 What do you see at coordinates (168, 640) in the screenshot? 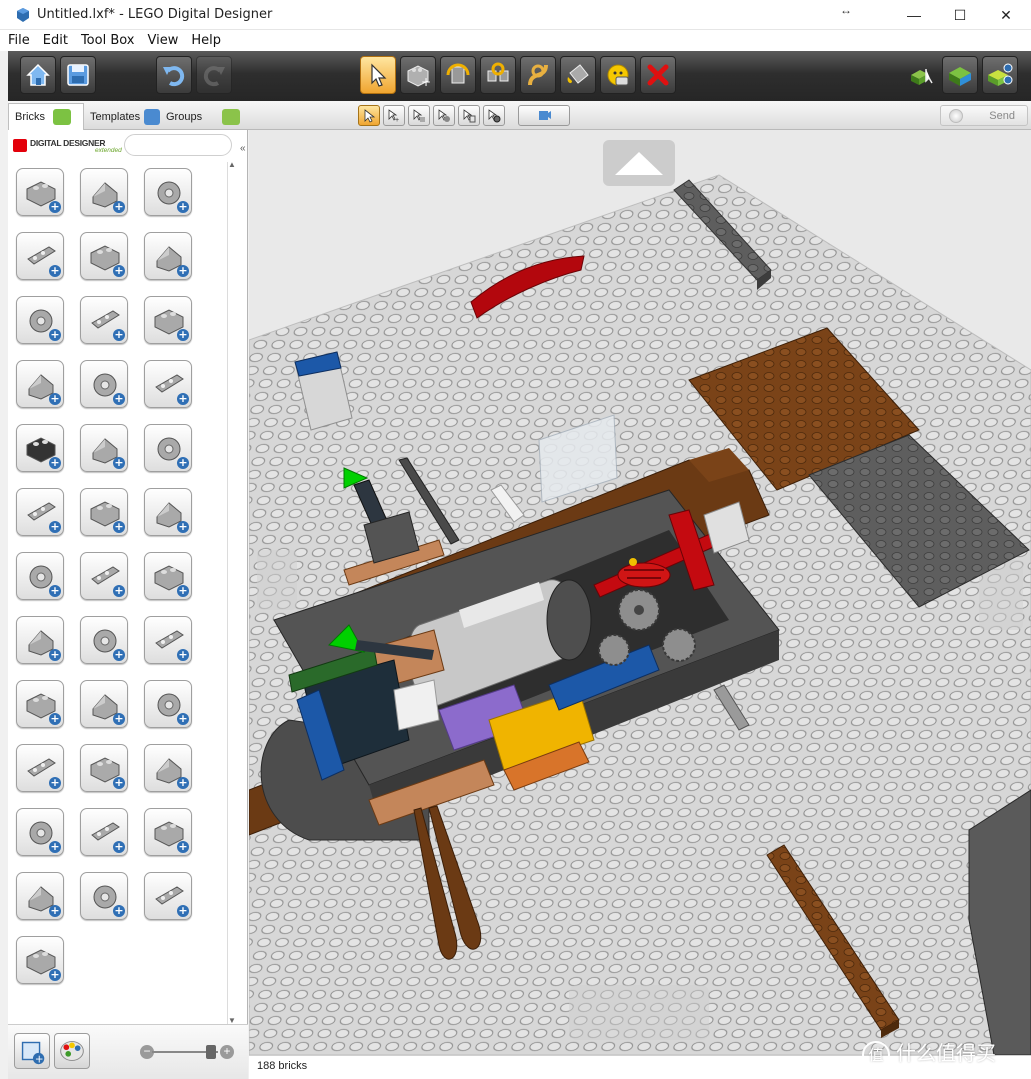
I see `palette-brick-frame: +` at bounding box center [168, 640].